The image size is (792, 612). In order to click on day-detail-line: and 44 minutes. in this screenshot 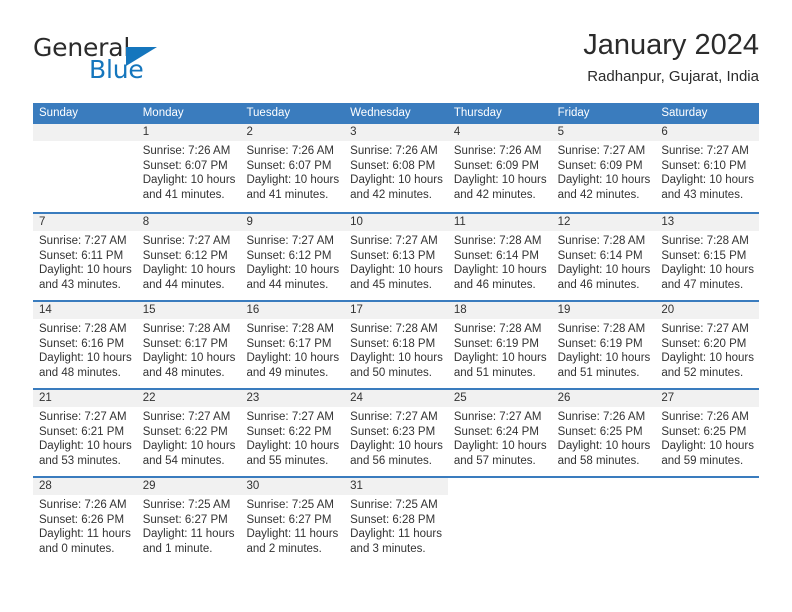, I will do `click(287, 284)`.